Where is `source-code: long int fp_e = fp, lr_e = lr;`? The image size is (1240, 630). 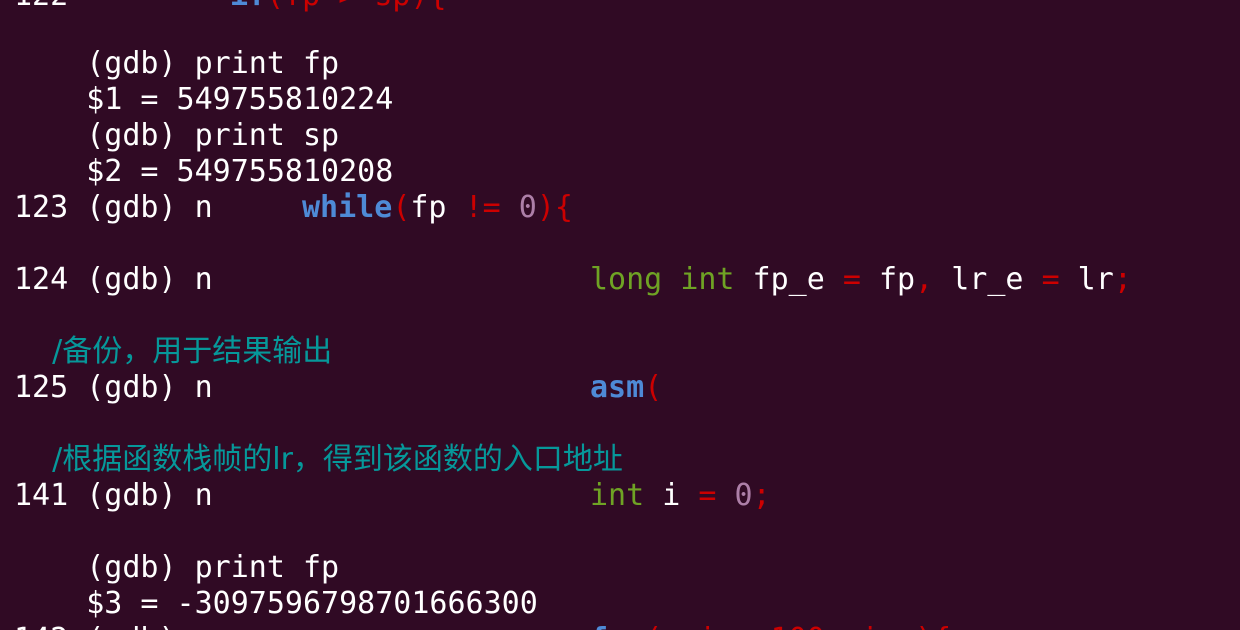
source-code: long int fp_e = fp, lr_e = lr; is located at coordinates (861, 280).